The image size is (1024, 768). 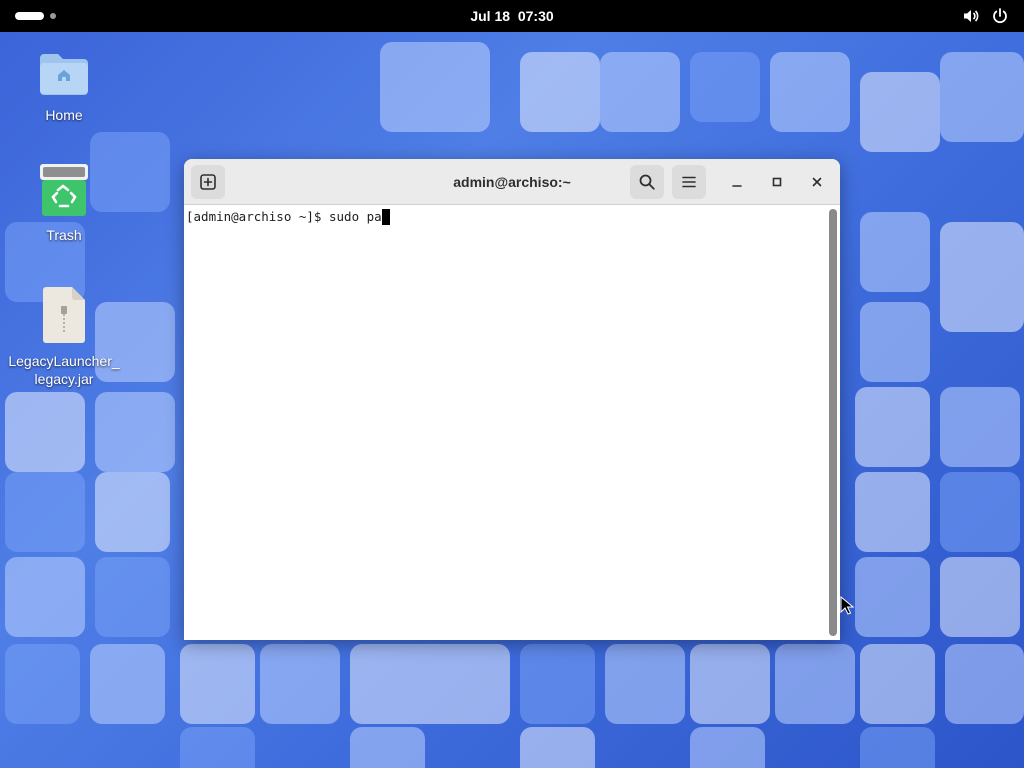 I want to click on close-button, so click(x=817, y=182).